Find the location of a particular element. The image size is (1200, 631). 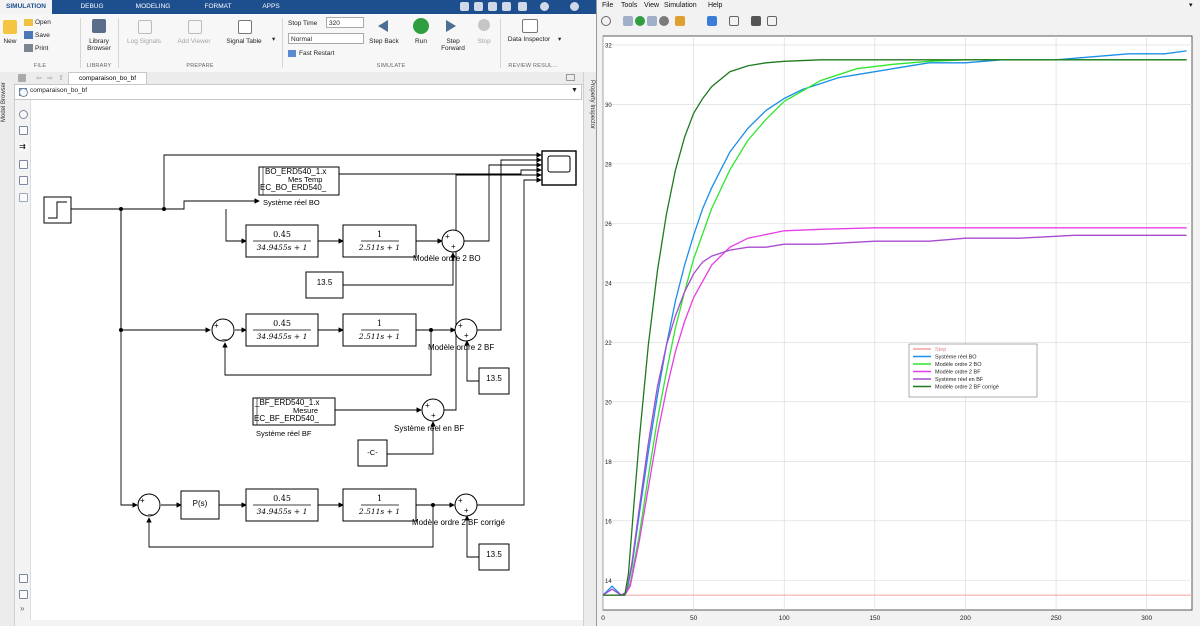

forward-icon: ⇨ is located at coordinates (50, 78).